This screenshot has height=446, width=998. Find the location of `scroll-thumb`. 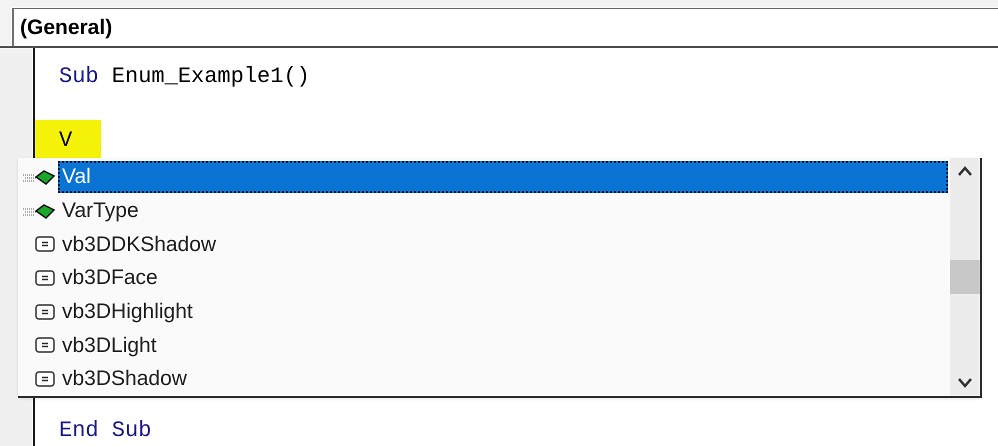

scroll-thumb is located at coordinates (965, 277).